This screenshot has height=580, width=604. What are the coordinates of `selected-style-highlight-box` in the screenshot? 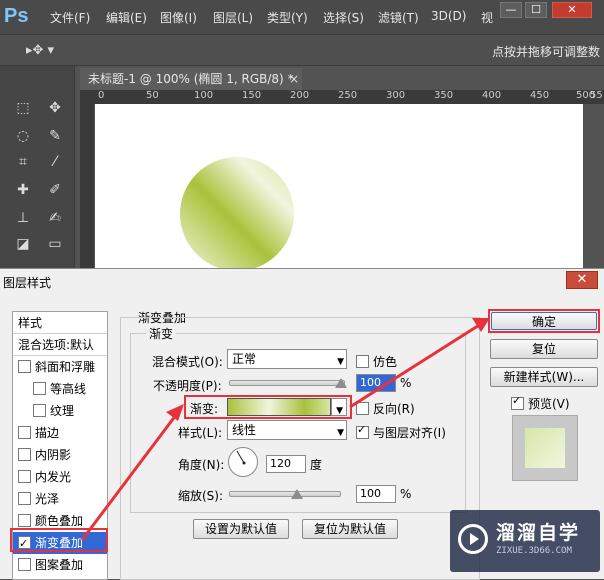 It's located at (59, 540).